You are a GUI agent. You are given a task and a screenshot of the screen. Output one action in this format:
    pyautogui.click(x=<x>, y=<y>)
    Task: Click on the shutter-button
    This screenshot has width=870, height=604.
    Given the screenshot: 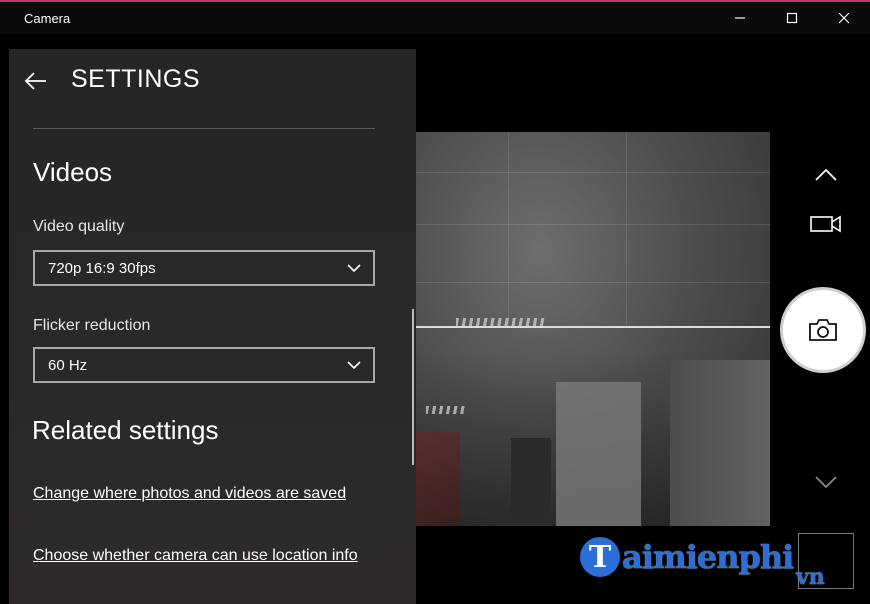 What is the action you would take?
    pyautogui.click(x=823, y=330)
    